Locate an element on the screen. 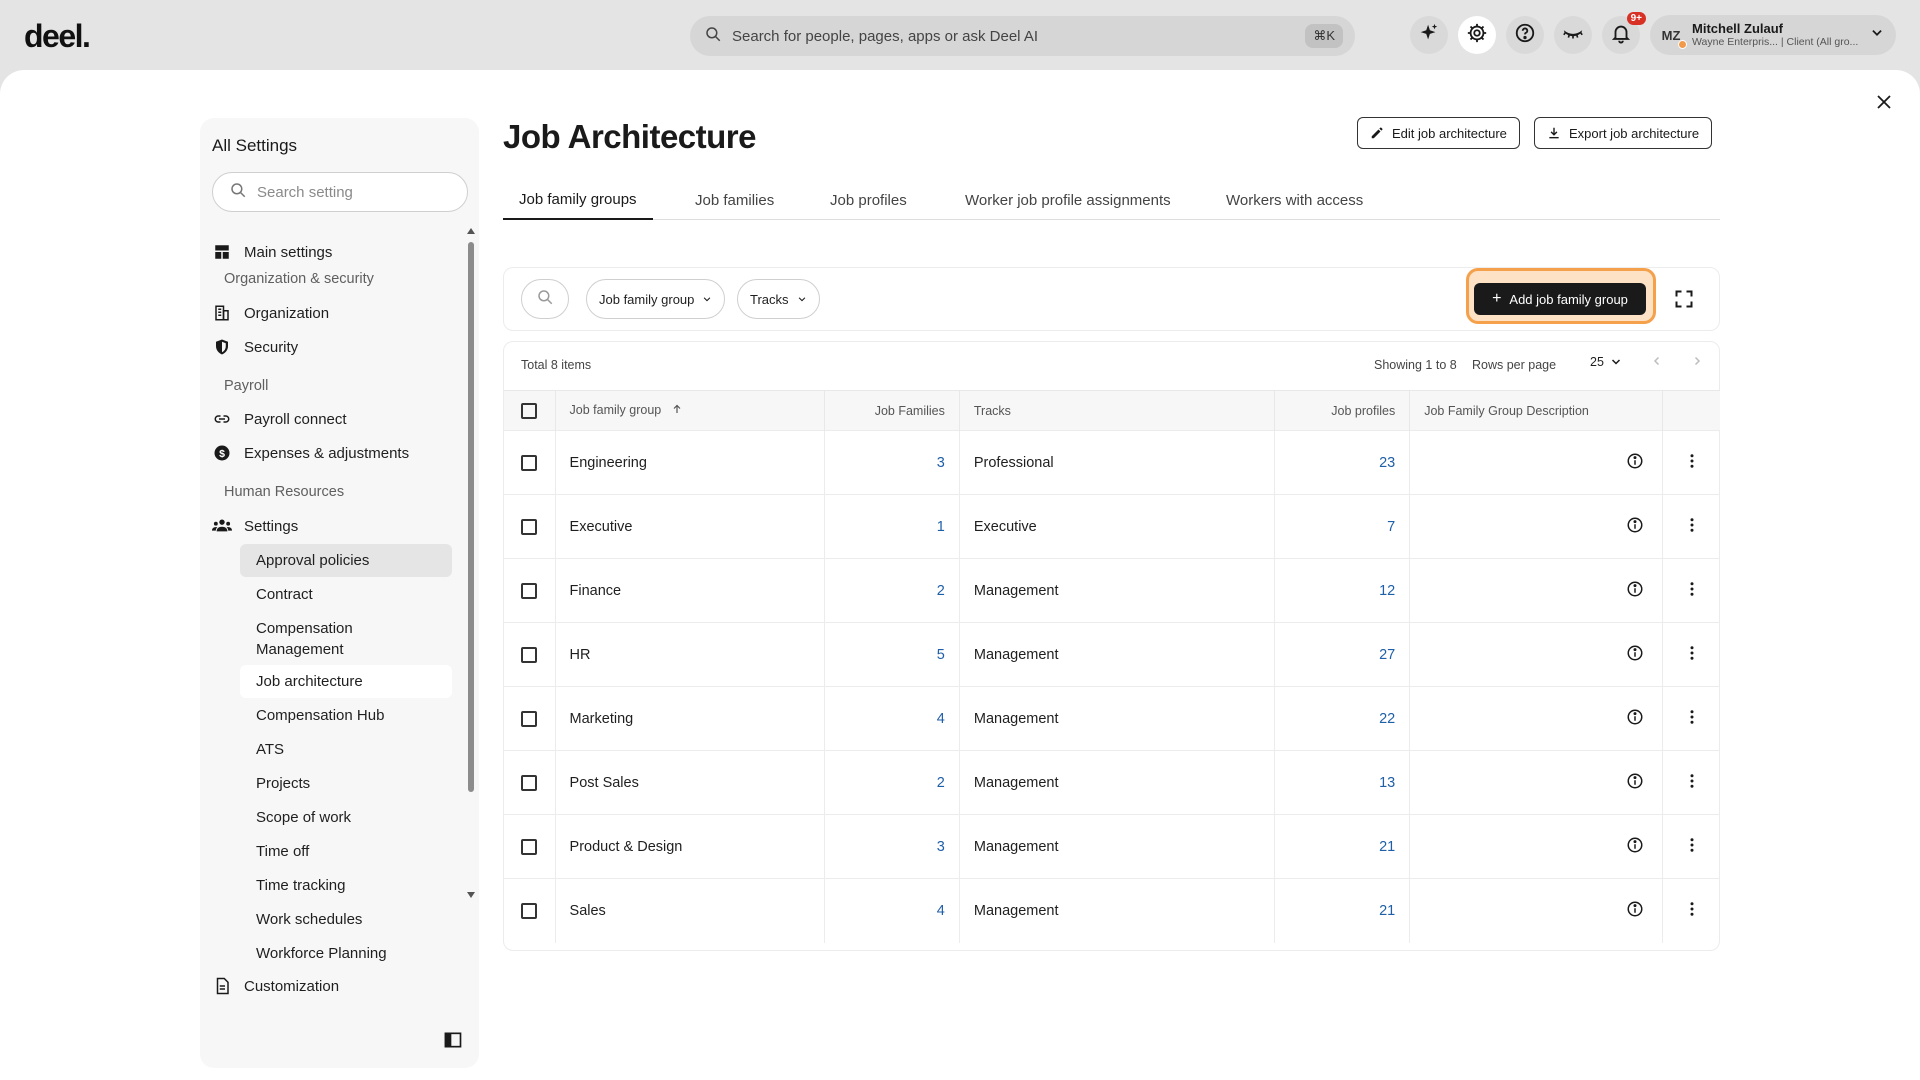 Image resolution: width=1920 pixels, height=1080 pixels. deel-logo: deel. is located at coordinates (57, 36).